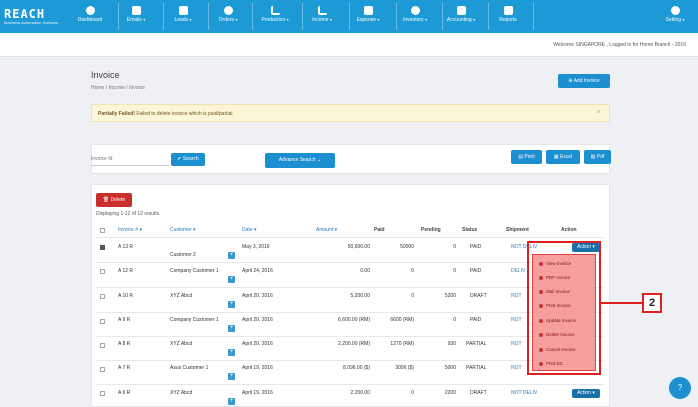 The image size is (698, 407). Describe the element at coordinates (584, 81) in the screenshot. I see `add-invoice-button: ⊕ Add Invoice` at that location.